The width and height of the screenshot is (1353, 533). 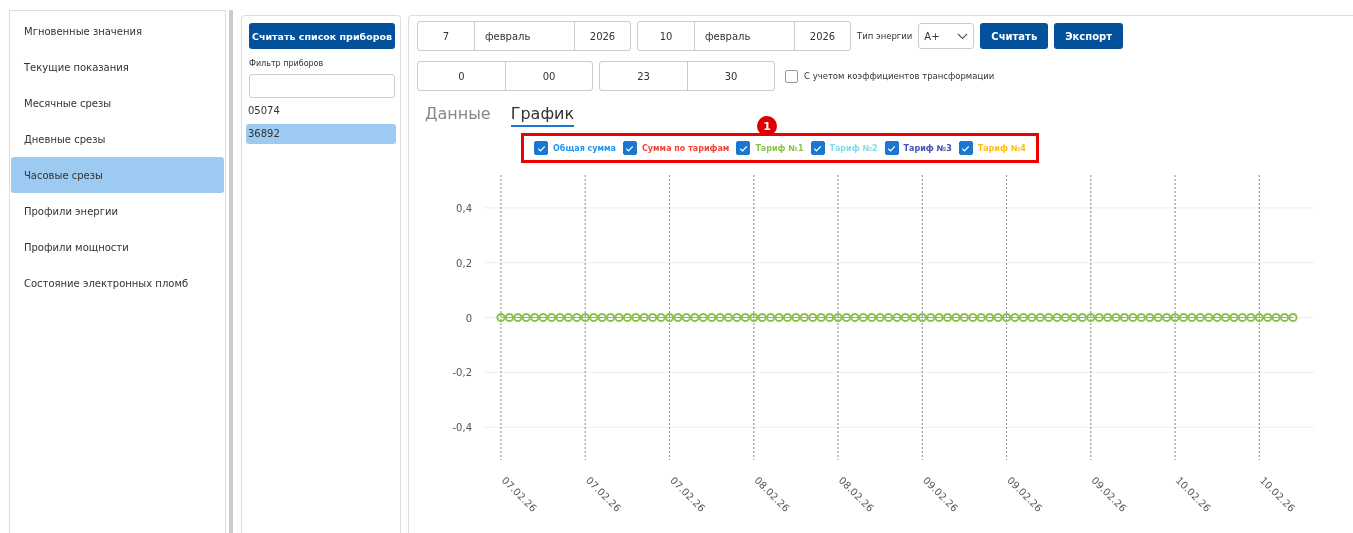 I want to click on export-button: Экспорт, so click(x=1088, y=36).